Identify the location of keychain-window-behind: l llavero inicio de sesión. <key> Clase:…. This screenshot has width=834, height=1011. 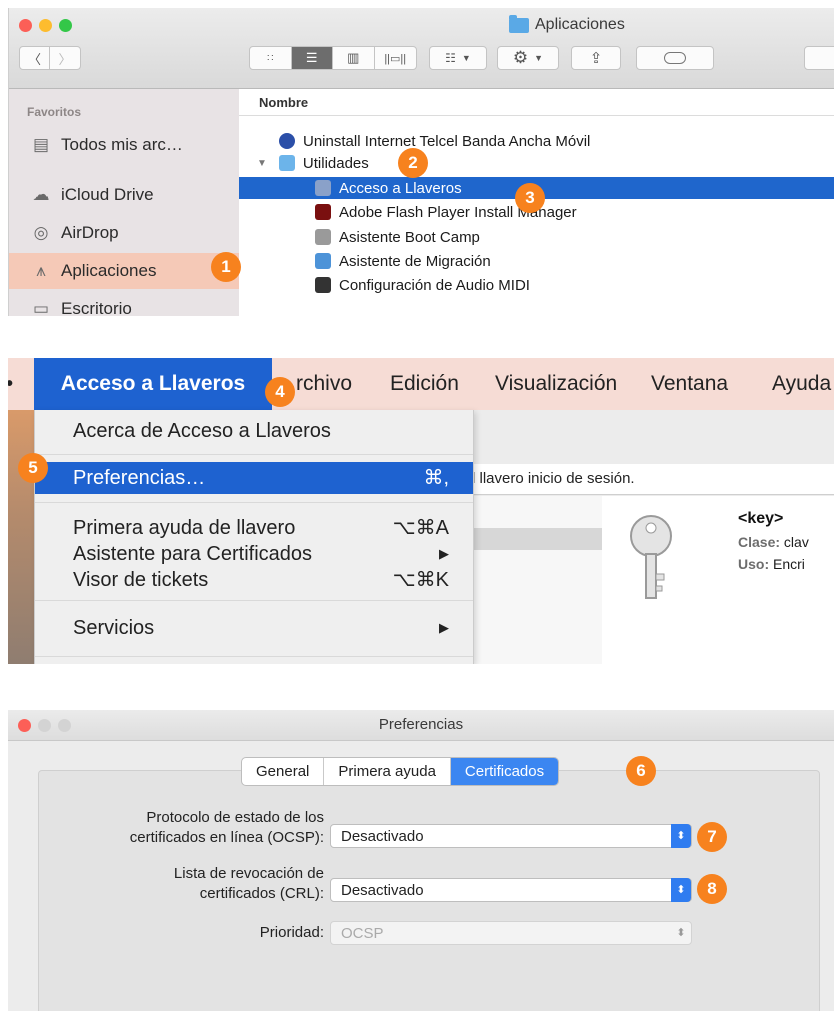
(653, 537).